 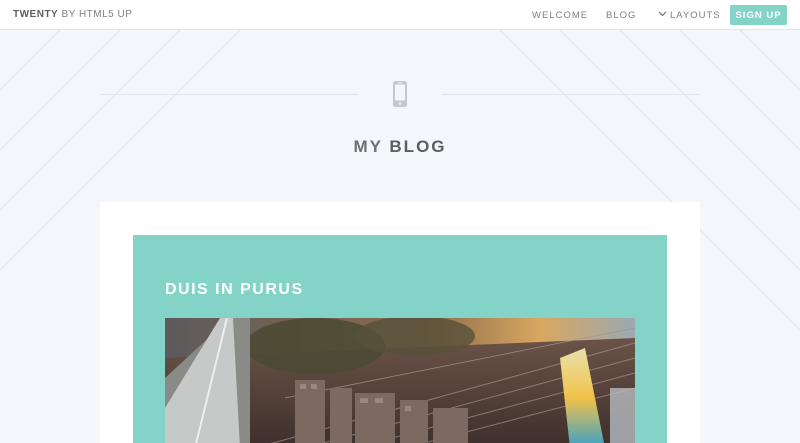 I want to click on main-nav: WELCOME BLOG LAYOUTS SIGN UP, so click(x=400, y=15).